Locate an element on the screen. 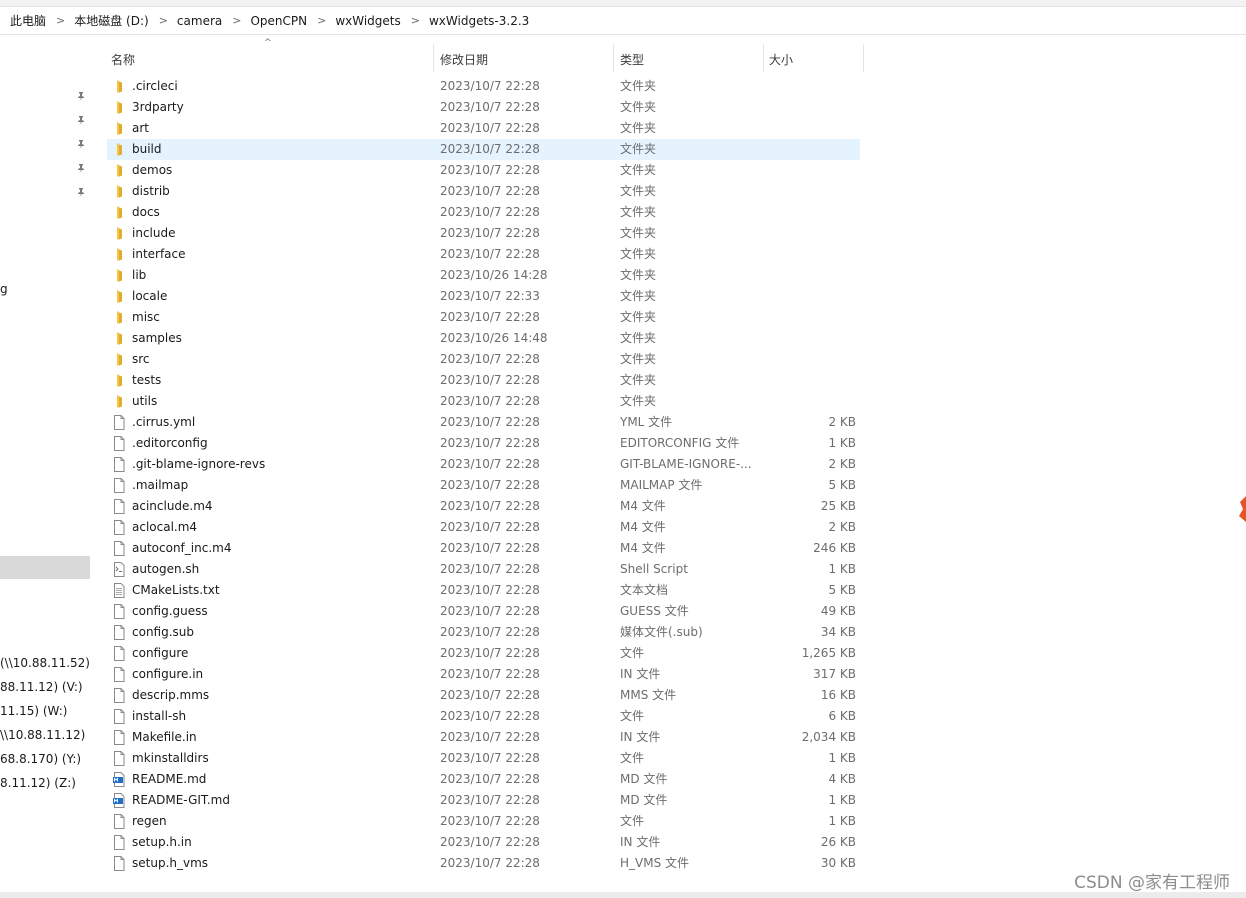  sort-ascending-icon: ^ is located at coordinates (268, 43).